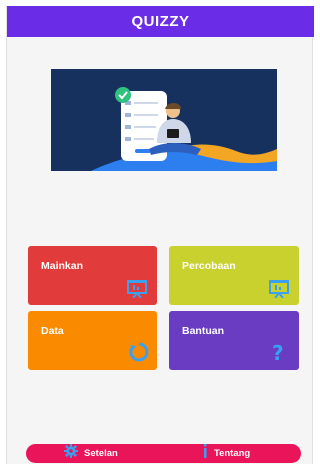  I want to click on app-title: QUIZZY, so click(160, 21).